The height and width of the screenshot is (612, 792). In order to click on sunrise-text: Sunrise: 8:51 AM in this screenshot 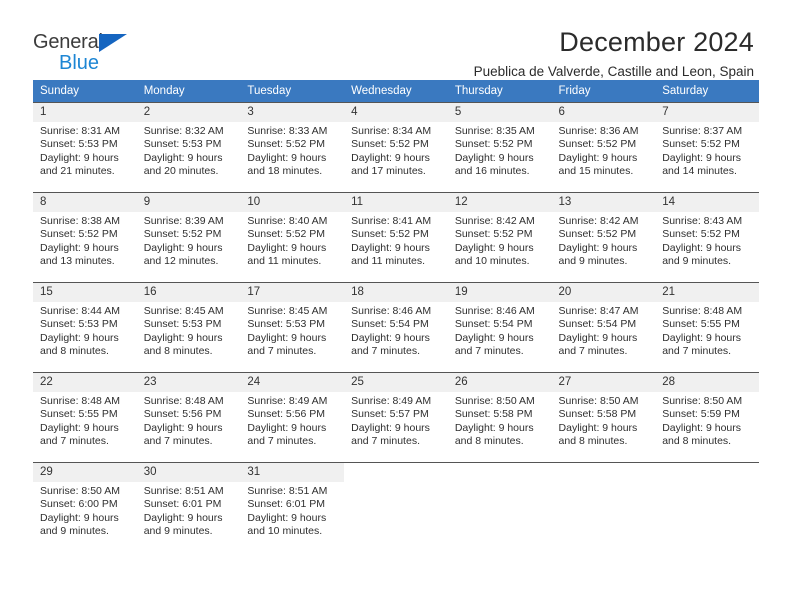, I will do `click(183, 491)`.